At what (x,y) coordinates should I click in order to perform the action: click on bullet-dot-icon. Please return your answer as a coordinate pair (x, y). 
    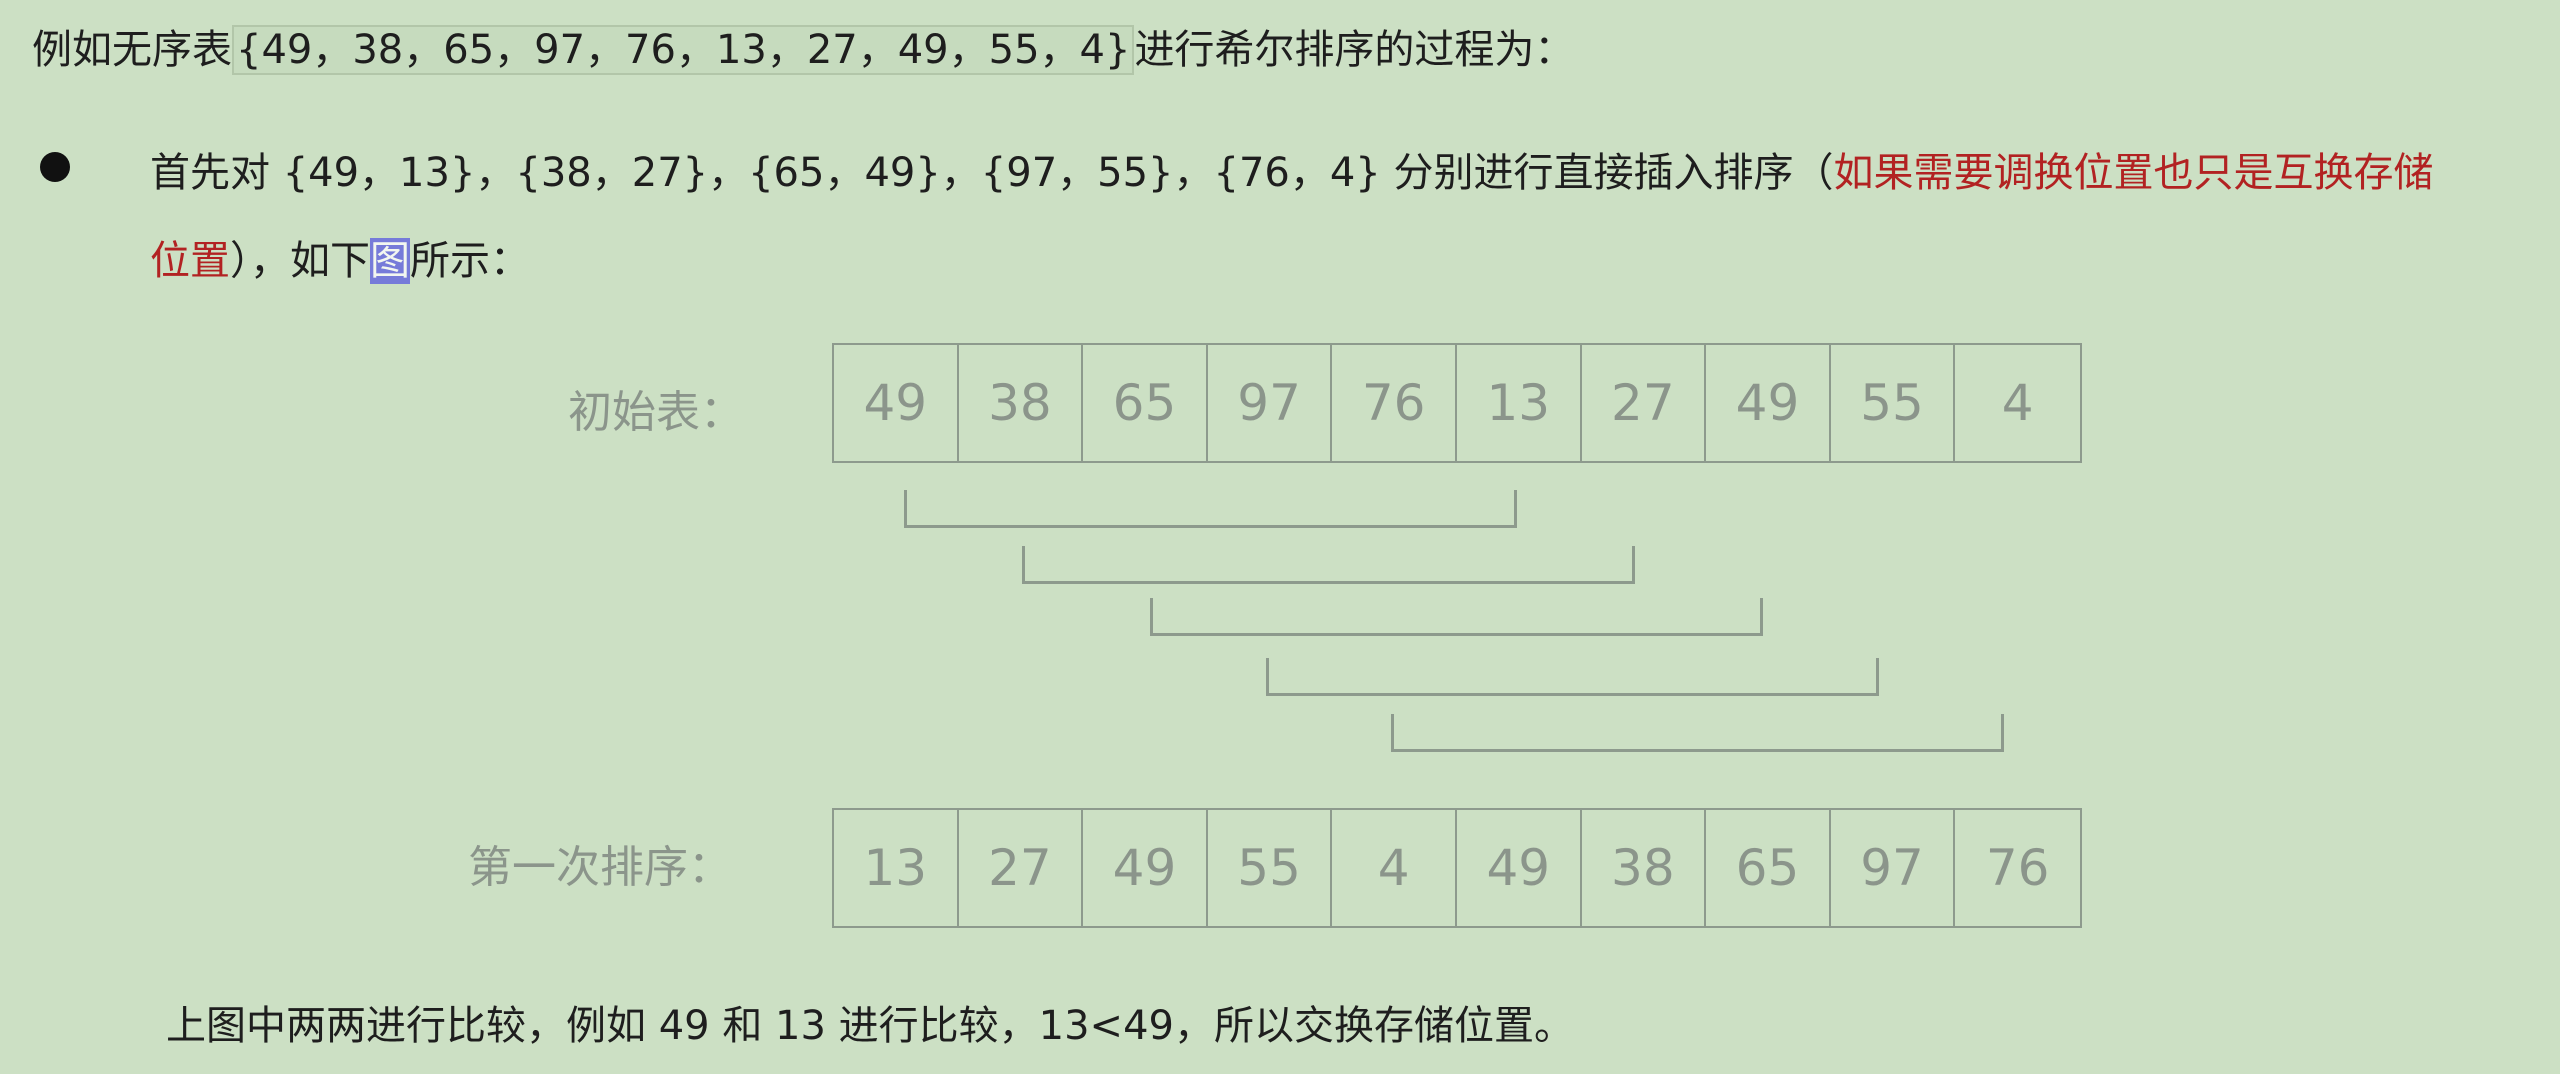
    Looking at the image, I should click on (55, 167).